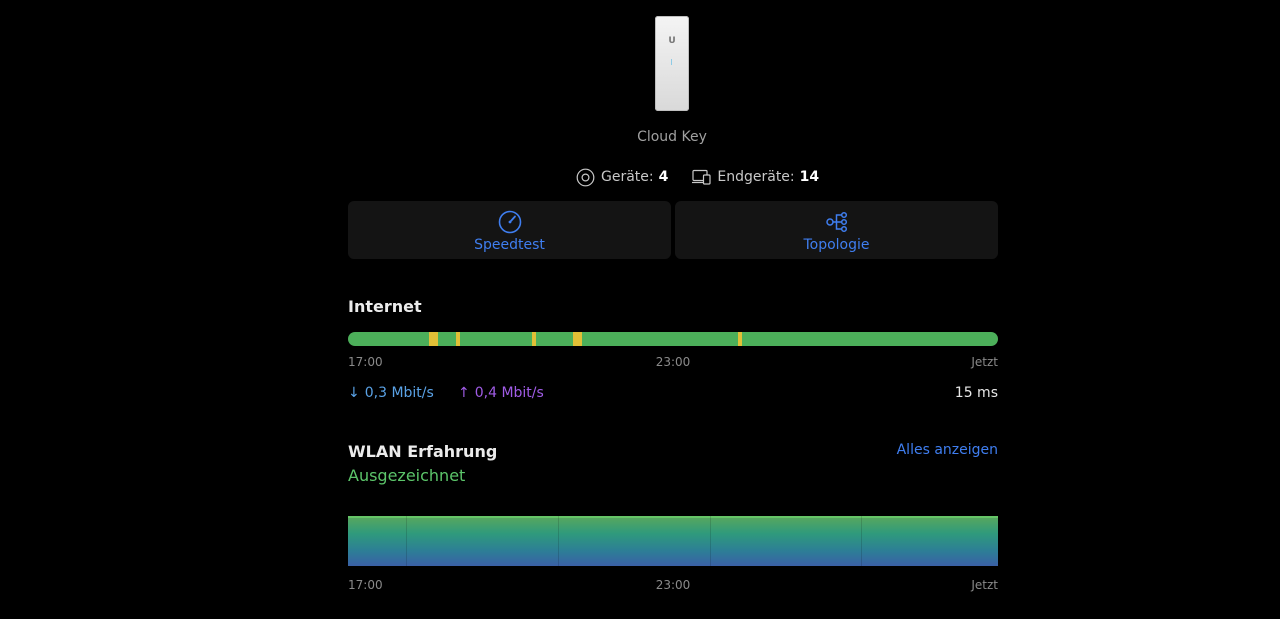 This screenshot has height=619, width=1280. Describe the element at coordinates (672, 41) in the screenshot. I see `ubiquiti-logo: U` at that location.